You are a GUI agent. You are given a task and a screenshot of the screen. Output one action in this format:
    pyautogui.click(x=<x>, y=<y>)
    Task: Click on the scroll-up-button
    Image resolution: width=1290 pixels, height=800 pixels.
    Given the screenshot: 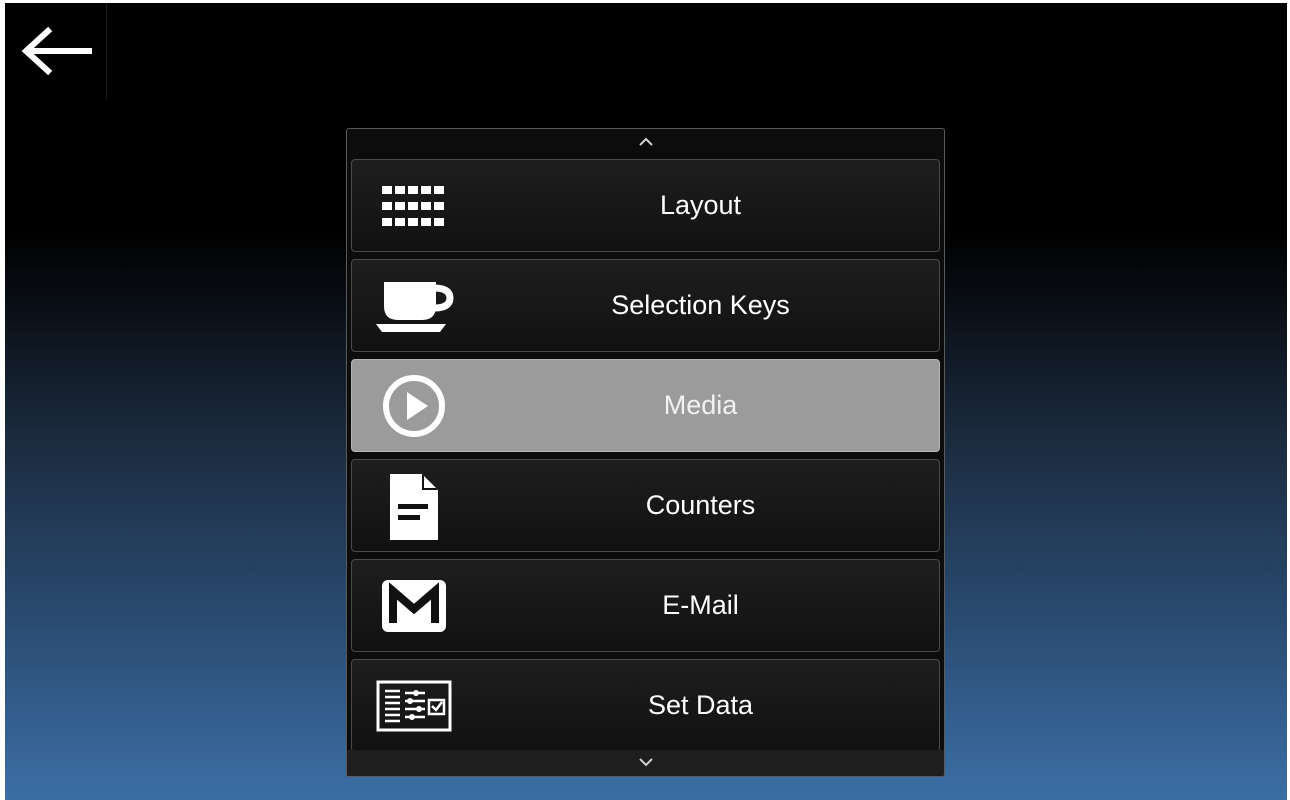 What is the action you would take?
    pyautogui.click(x=645, y=143)
    